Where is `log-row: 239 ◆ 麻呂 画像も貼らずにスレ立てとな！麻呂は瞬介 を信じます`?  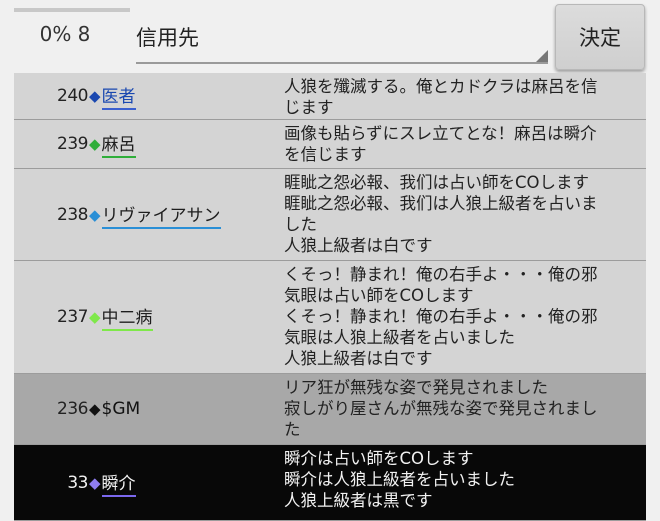
log-row: 239 ◆ 麻呂 画像も貼らずにスレ立てとな！麻呂は瞬介 を信じます is located at coordinates (330, 144).